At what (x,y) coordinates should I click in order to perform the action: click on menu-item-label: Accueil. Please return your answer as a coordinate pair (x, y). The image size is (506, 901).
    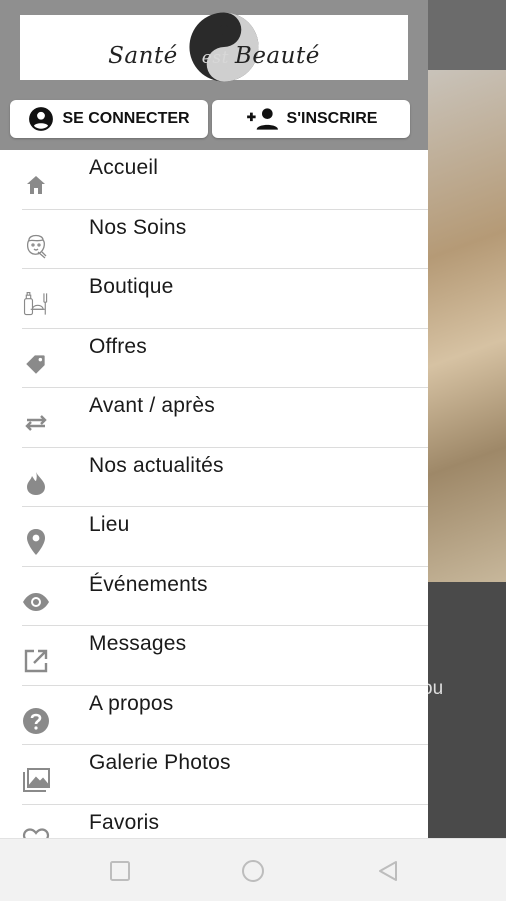
    Looking at the image, I should click on (124, 167).